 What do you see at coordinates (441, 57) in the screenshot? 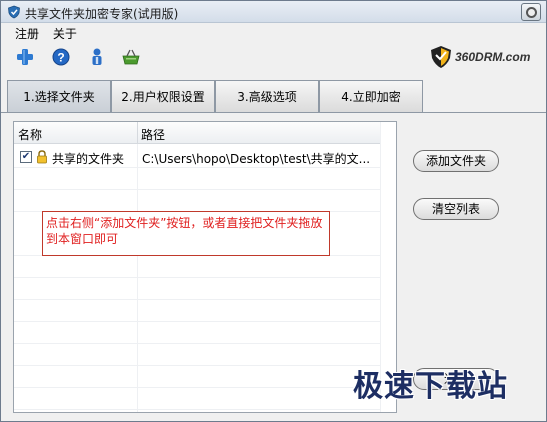
I see `logo-shield-icon` at bounding box center [441, 57].